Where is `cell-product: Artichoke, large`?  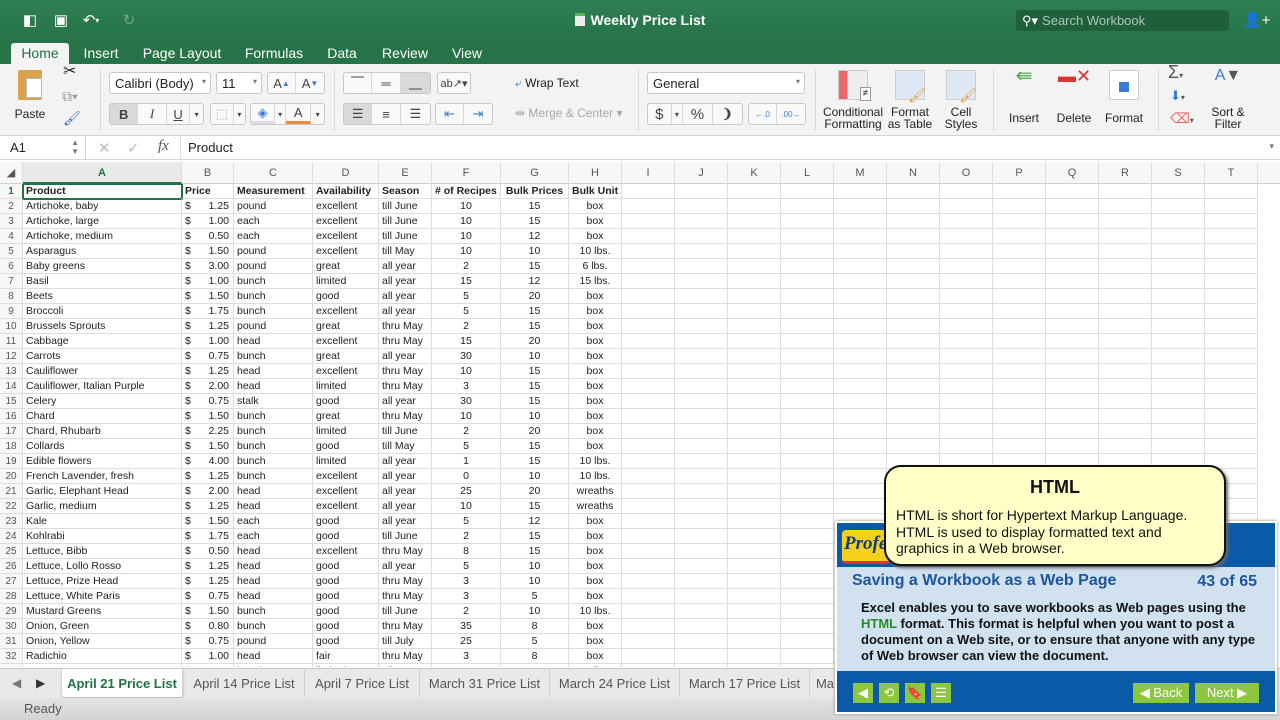
cell-product: Artichoke, large is located at coordinates (102, 221).